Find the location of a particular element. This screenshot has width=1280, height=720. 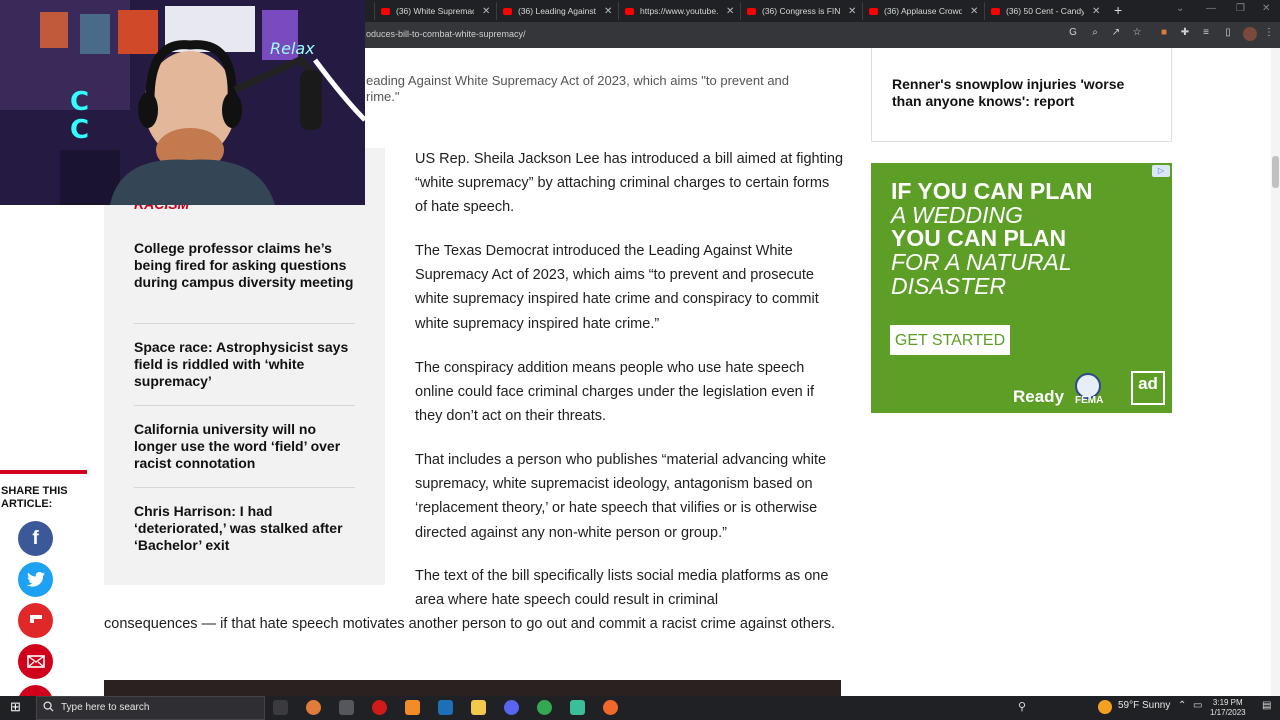

webcam-scene: Relax C C is located at coordinates (182, 102).